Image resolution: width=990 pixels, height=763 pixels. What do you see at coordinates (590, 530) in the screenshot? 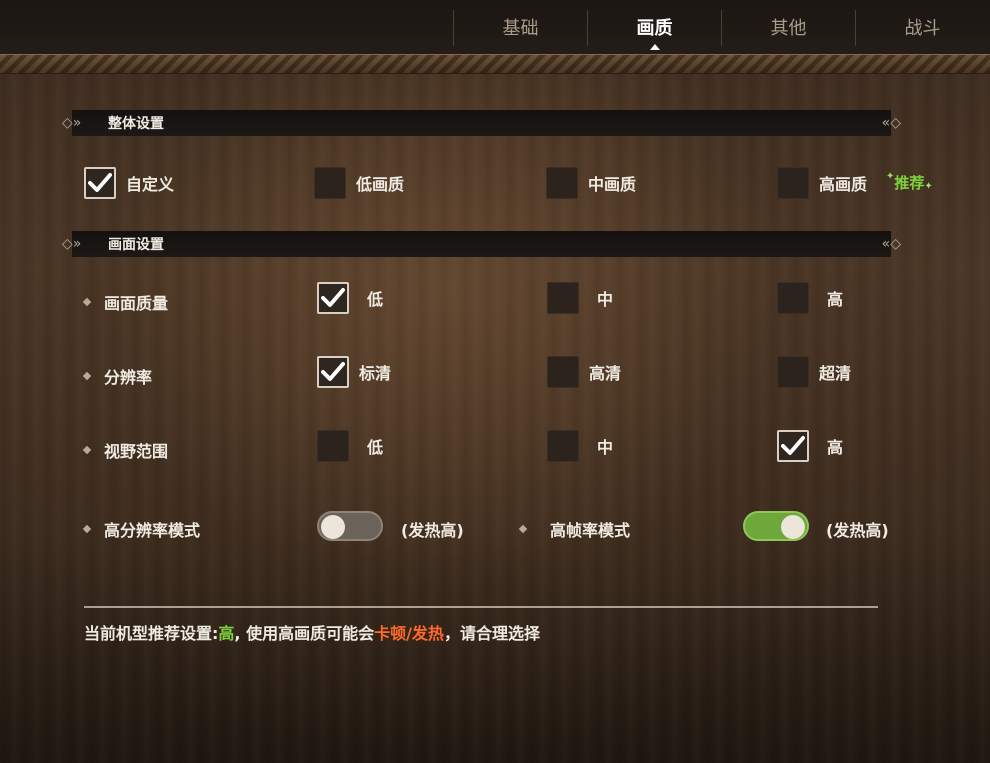
I see `setting-label: 高帧率模式` at bounding box center [590, 530].